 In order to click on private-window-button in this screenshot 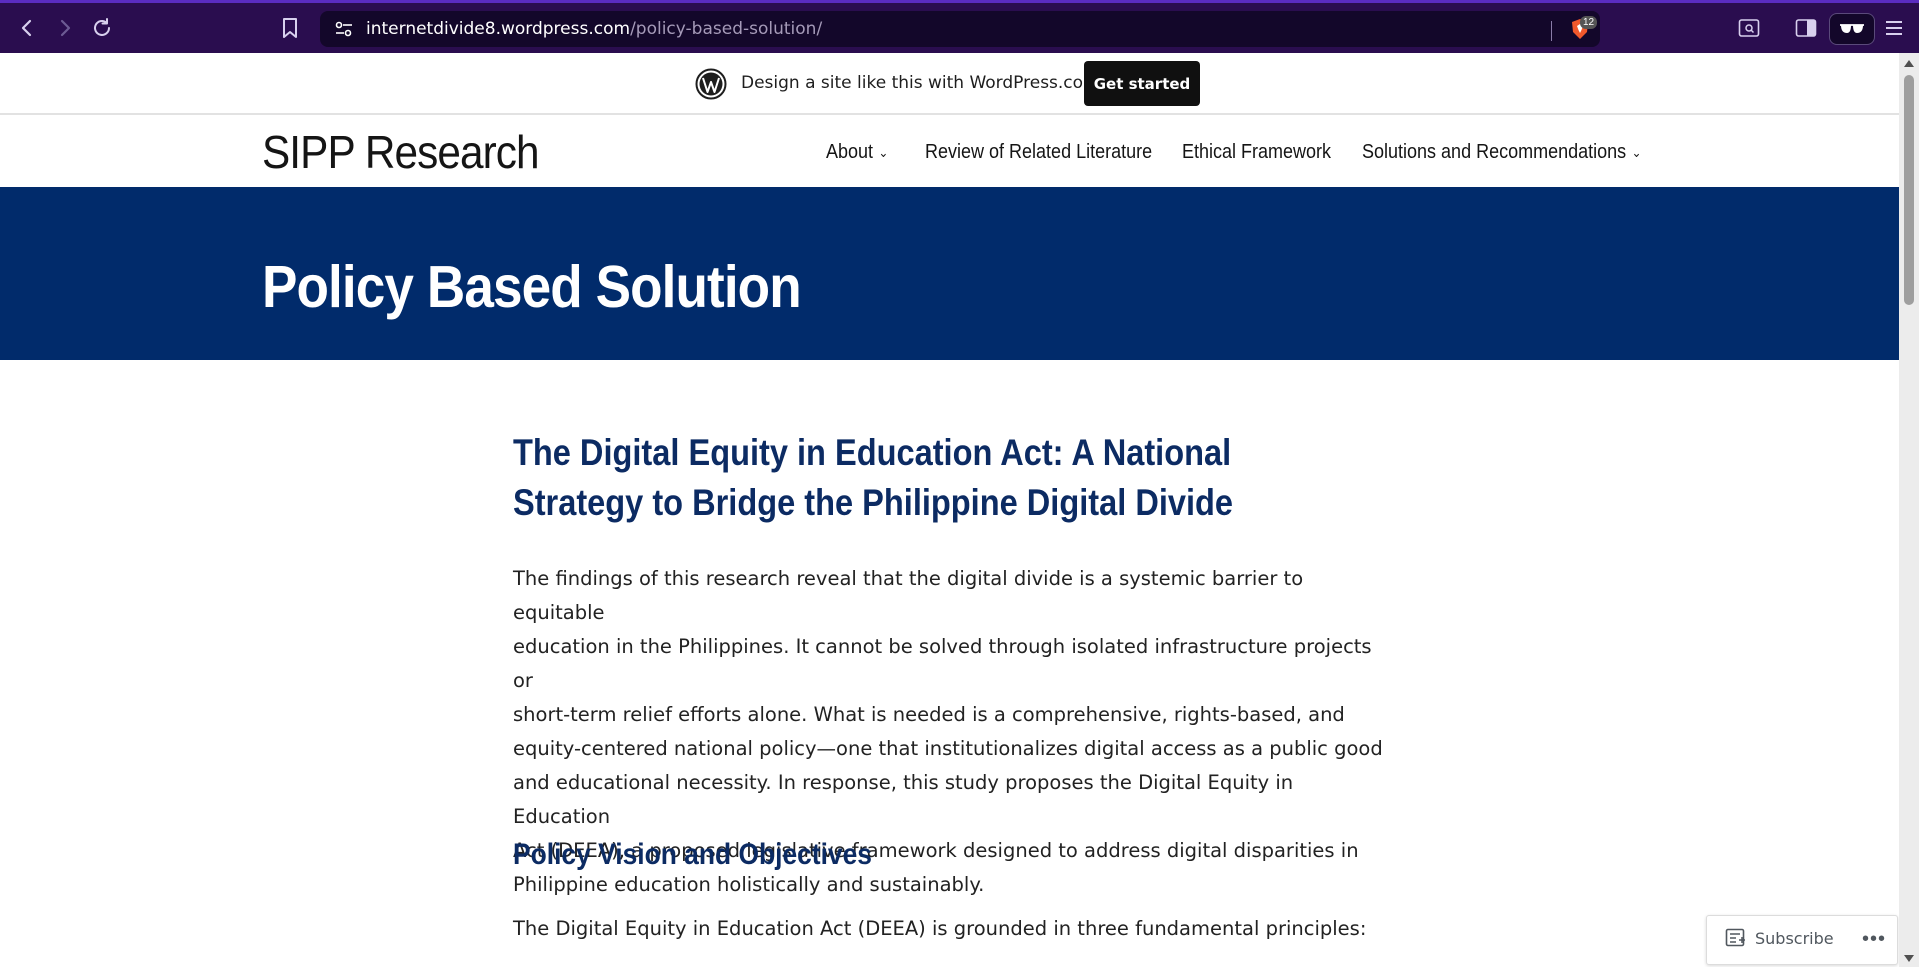, I will do `click(1852, 29)`.